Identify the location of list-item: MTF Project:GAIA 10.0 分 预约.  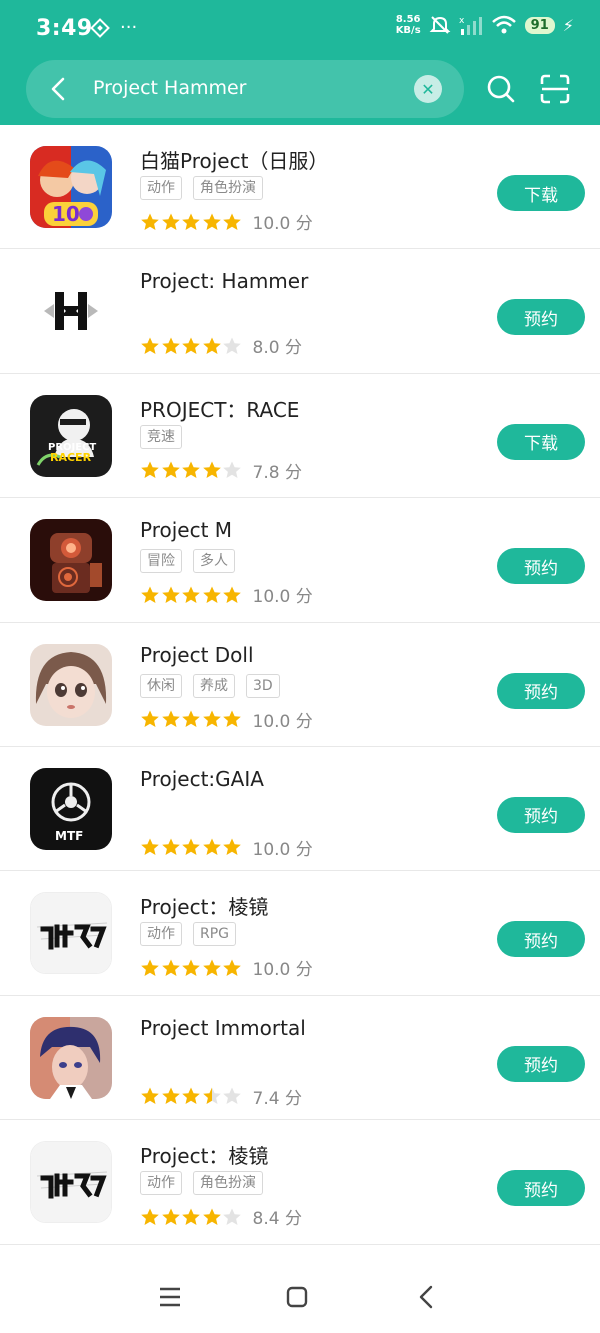
(300, 809).